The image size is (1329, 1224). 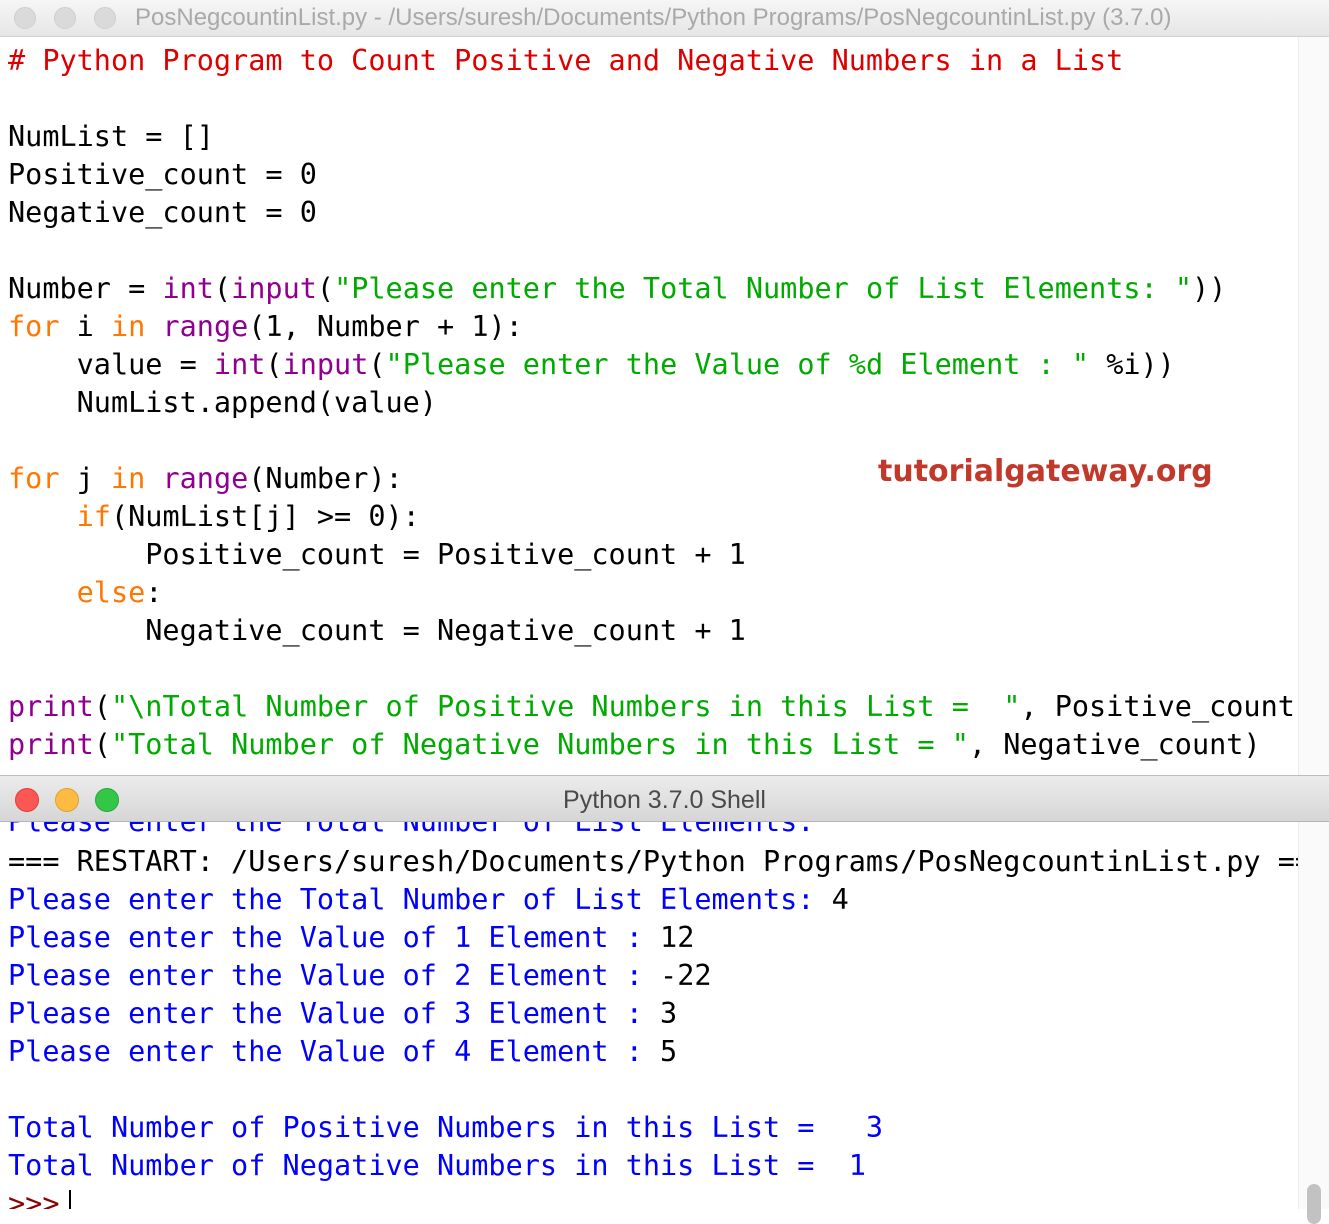 I want to click on code-line-for-j: for j in range(Number):, so click(x=205, y=478).